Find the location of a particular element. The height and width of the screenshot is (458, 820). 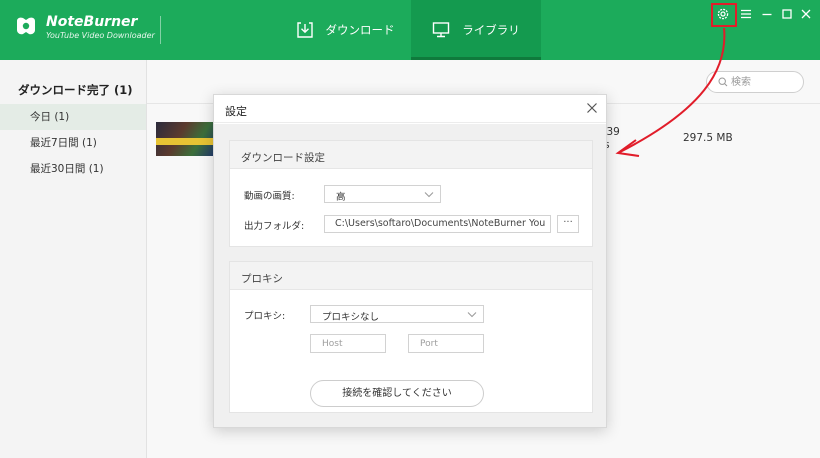

download-icon is located at coordinates (304, 30).